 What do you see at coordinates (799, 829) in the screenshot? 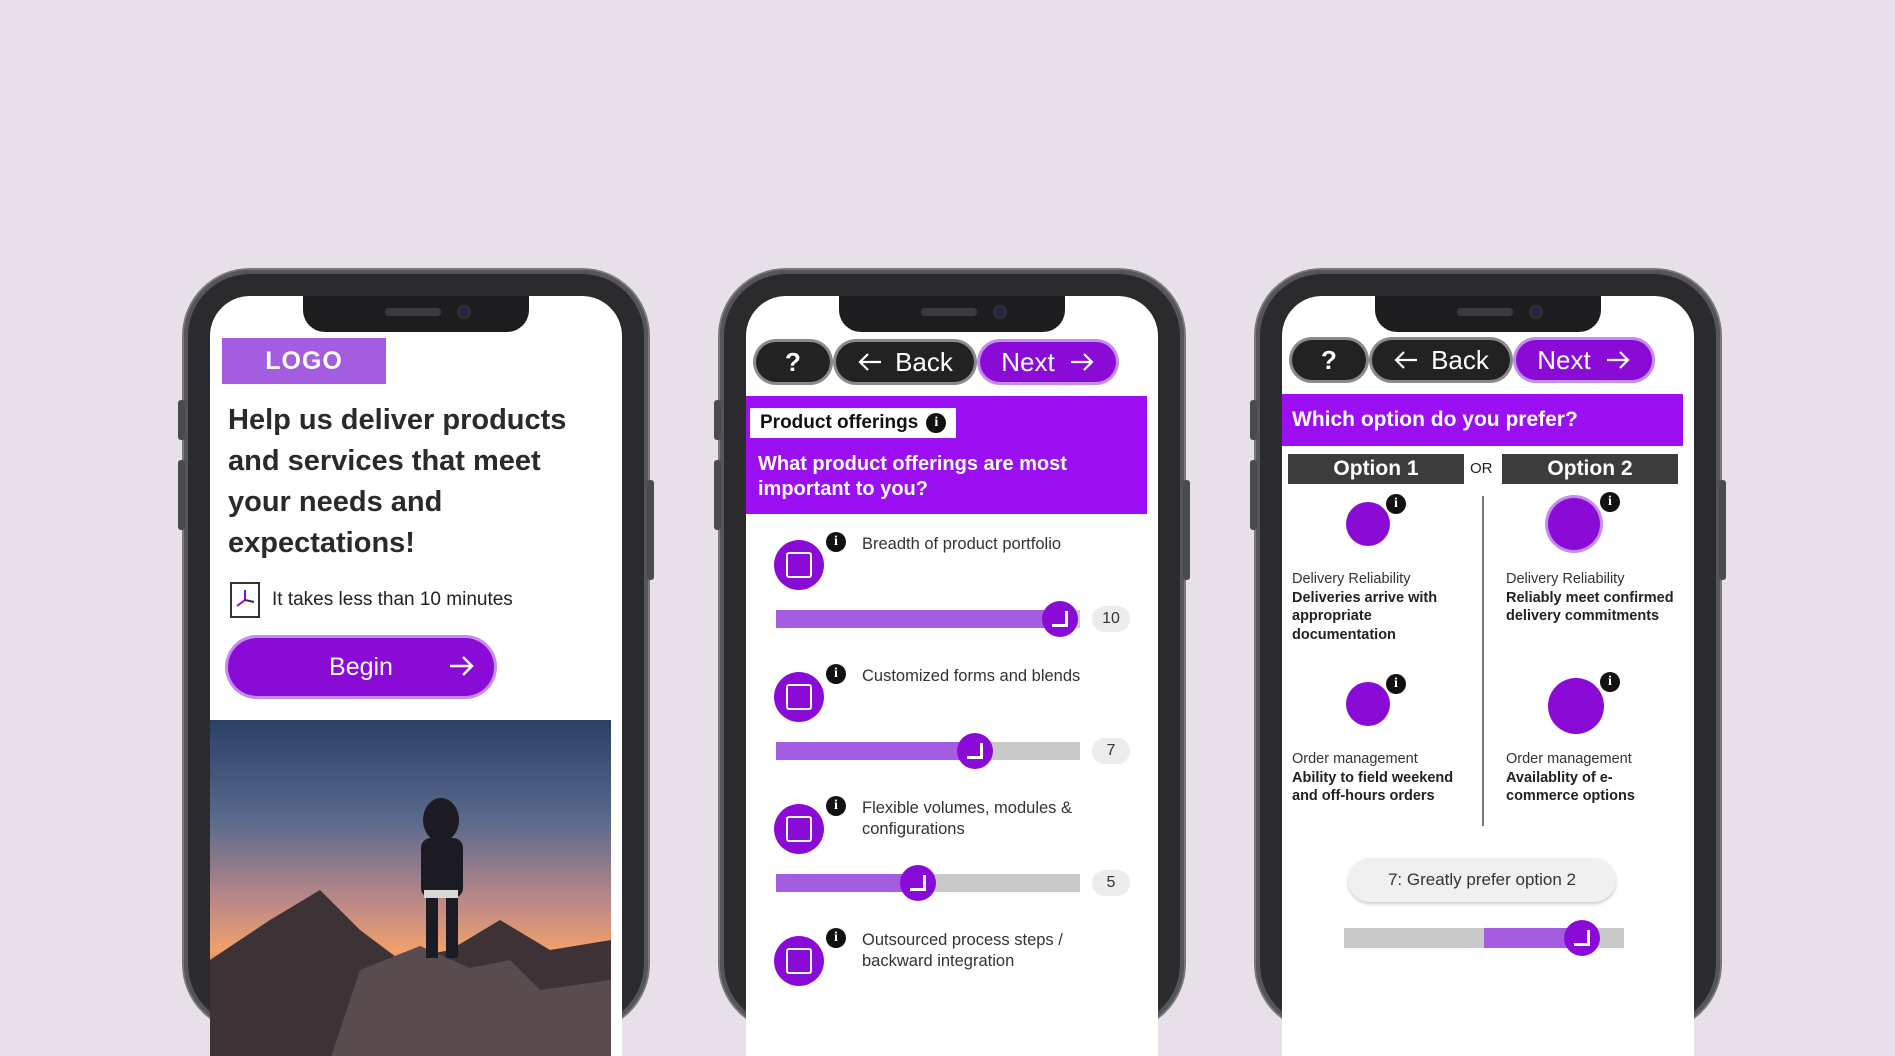
I see `checklist-icon` at bounding box center [799, 829].